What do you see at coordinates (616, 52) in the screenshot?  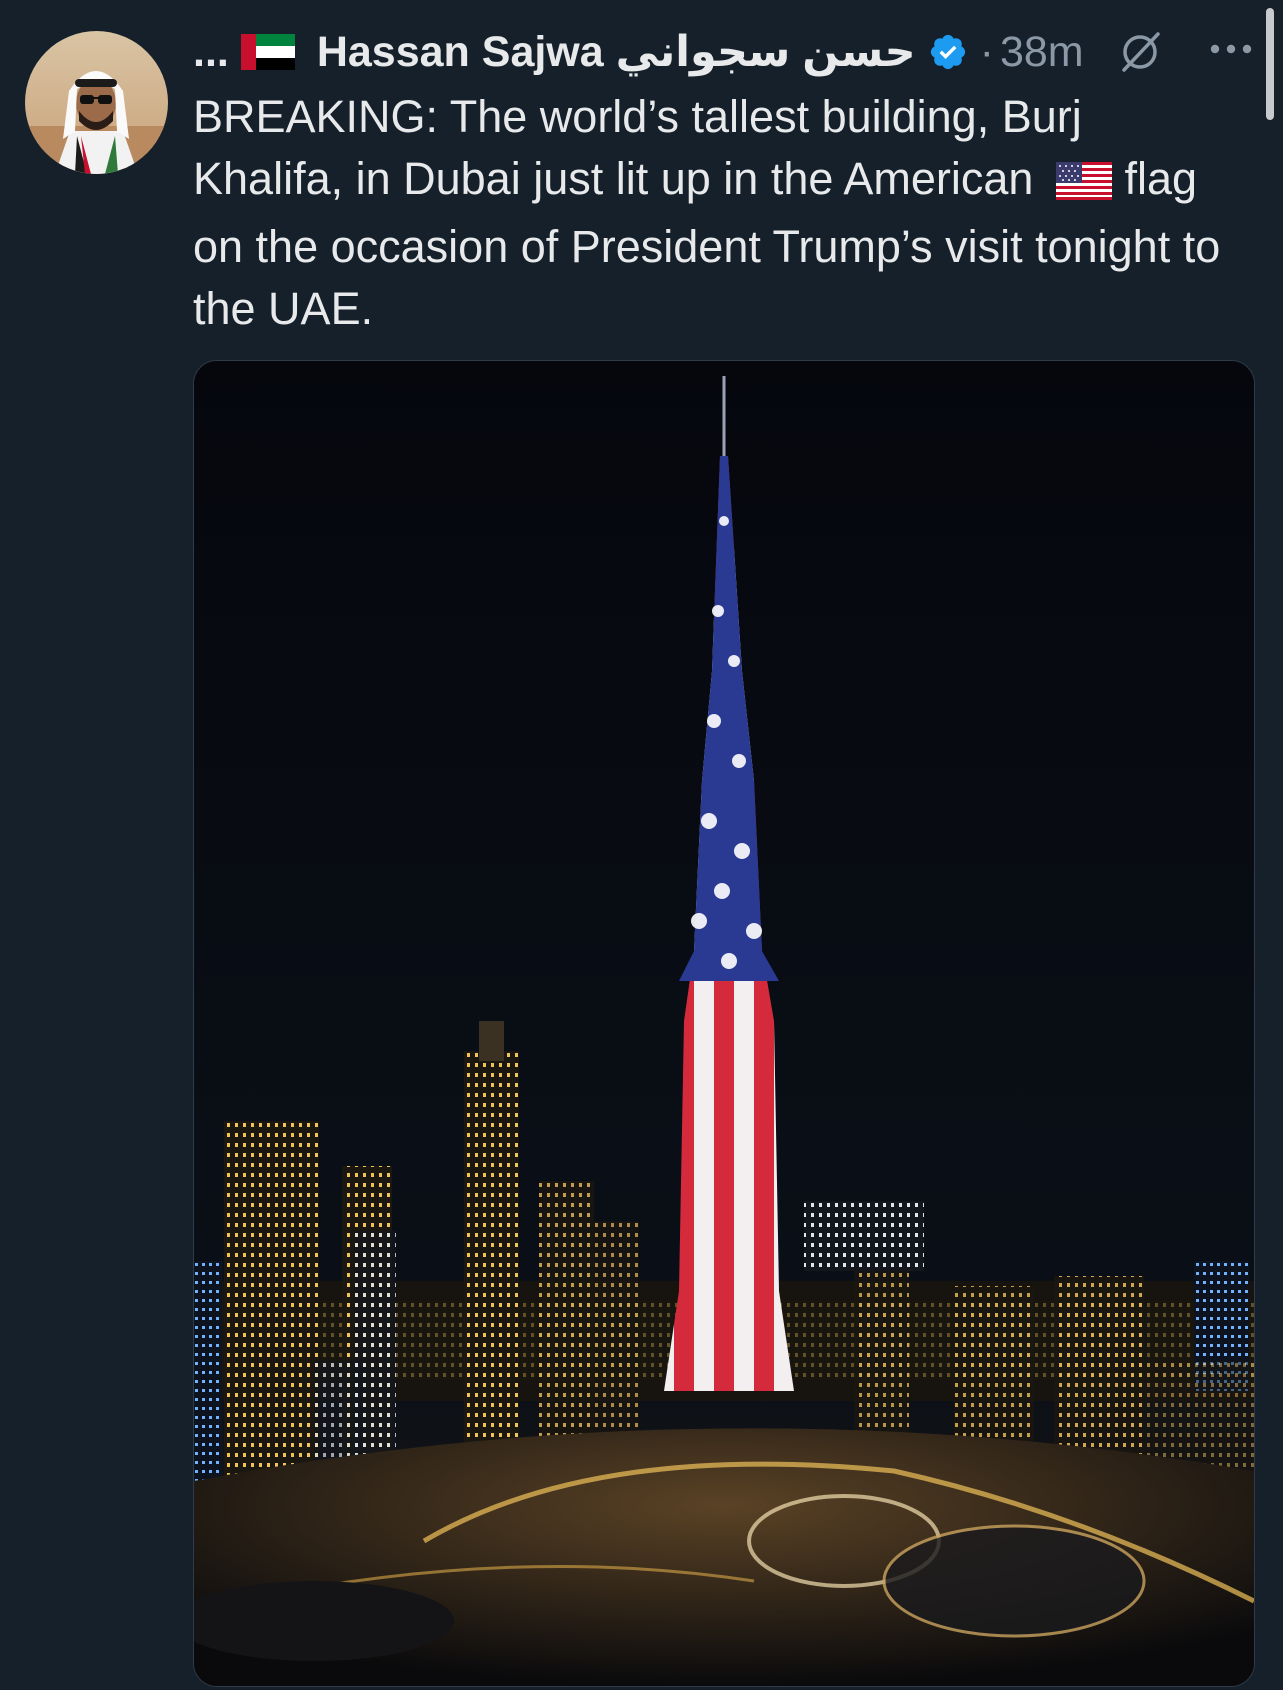 I see `author-display-name: Hassan Sajwa حسن سجواني` at bounding box center [616, 52].